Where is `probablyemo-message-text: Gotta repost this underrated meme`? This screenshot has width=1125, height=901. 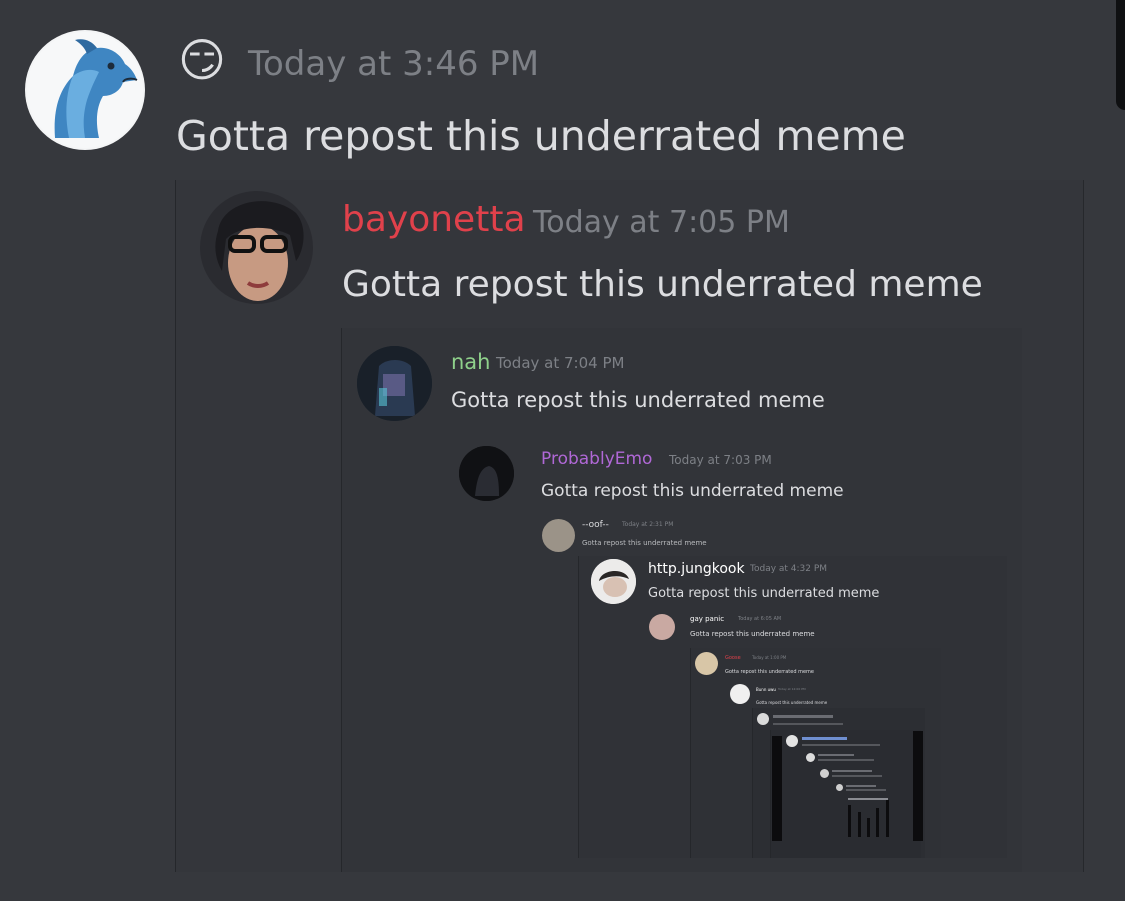 probablyemo-message-text: Gotta repost this underrated meme is located at coordinates (692, 491).